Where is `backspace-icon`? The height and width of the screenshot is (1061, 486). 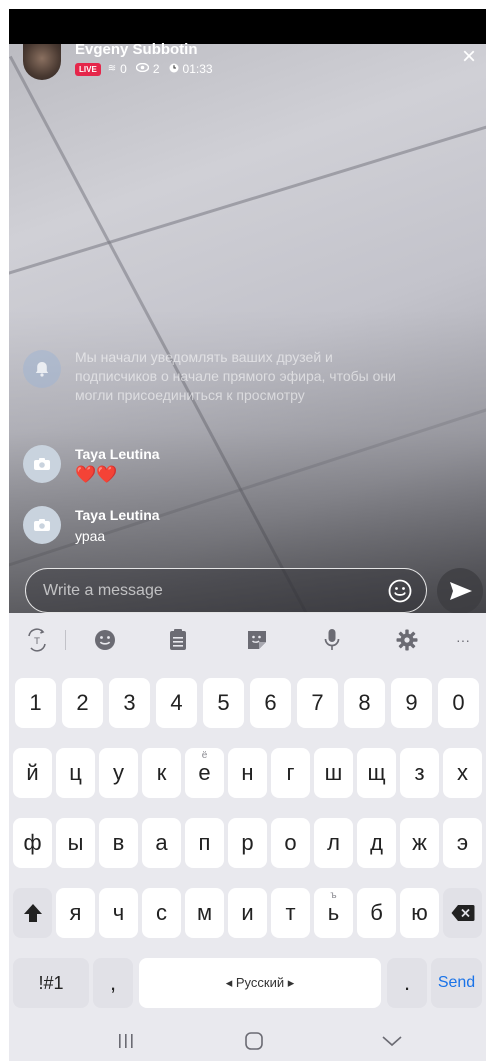
backspace-icon is located at coordinates (462, 913).